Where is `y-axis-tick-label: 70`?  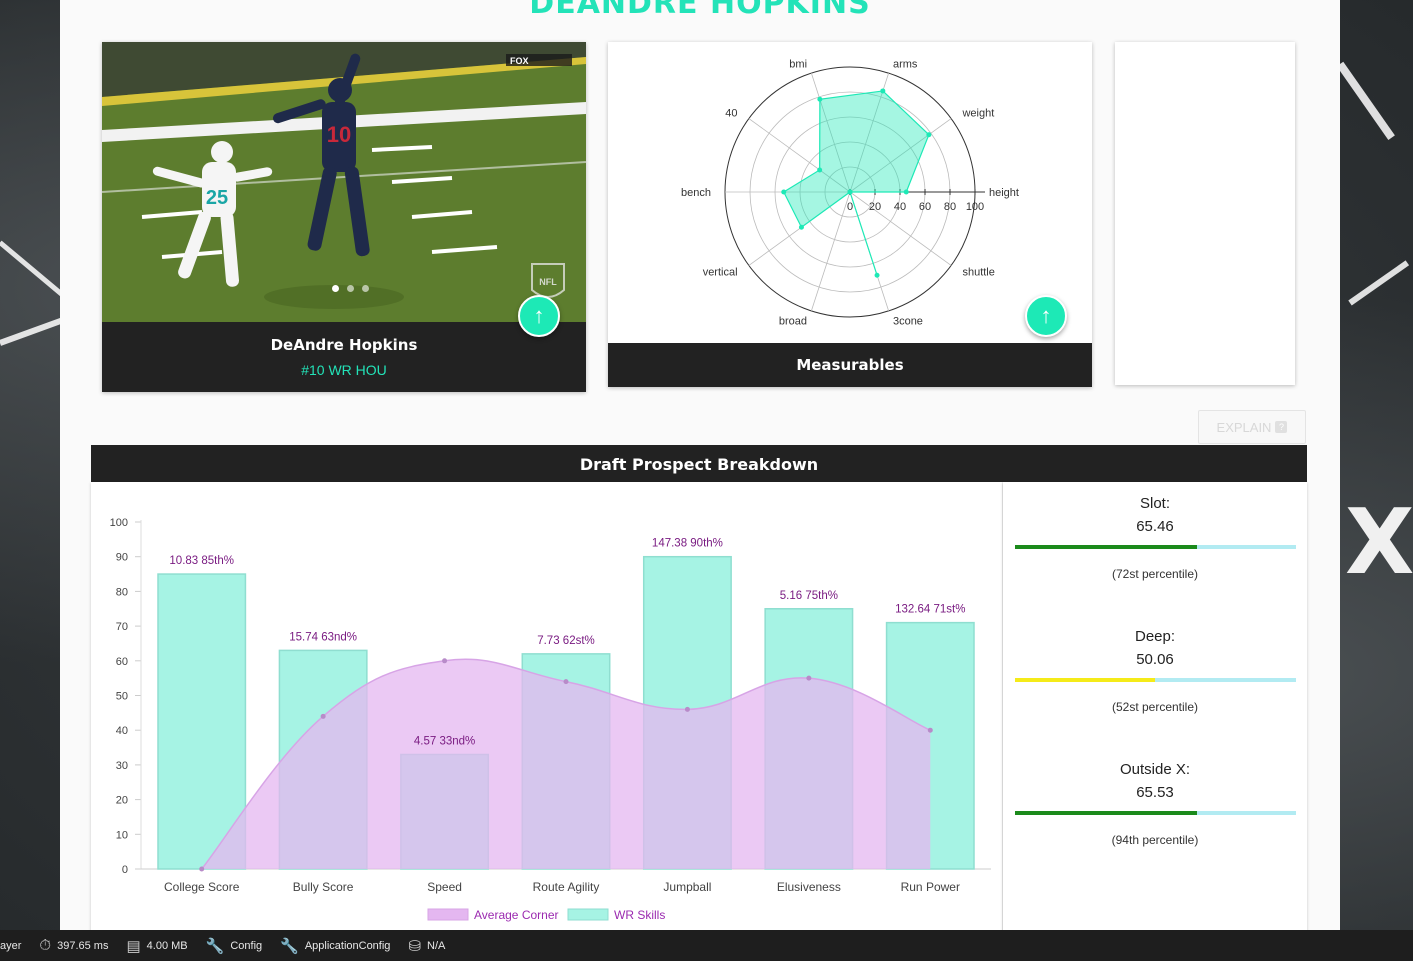 y-axis-tick-label: 70 is located at coordinates (122, 627).